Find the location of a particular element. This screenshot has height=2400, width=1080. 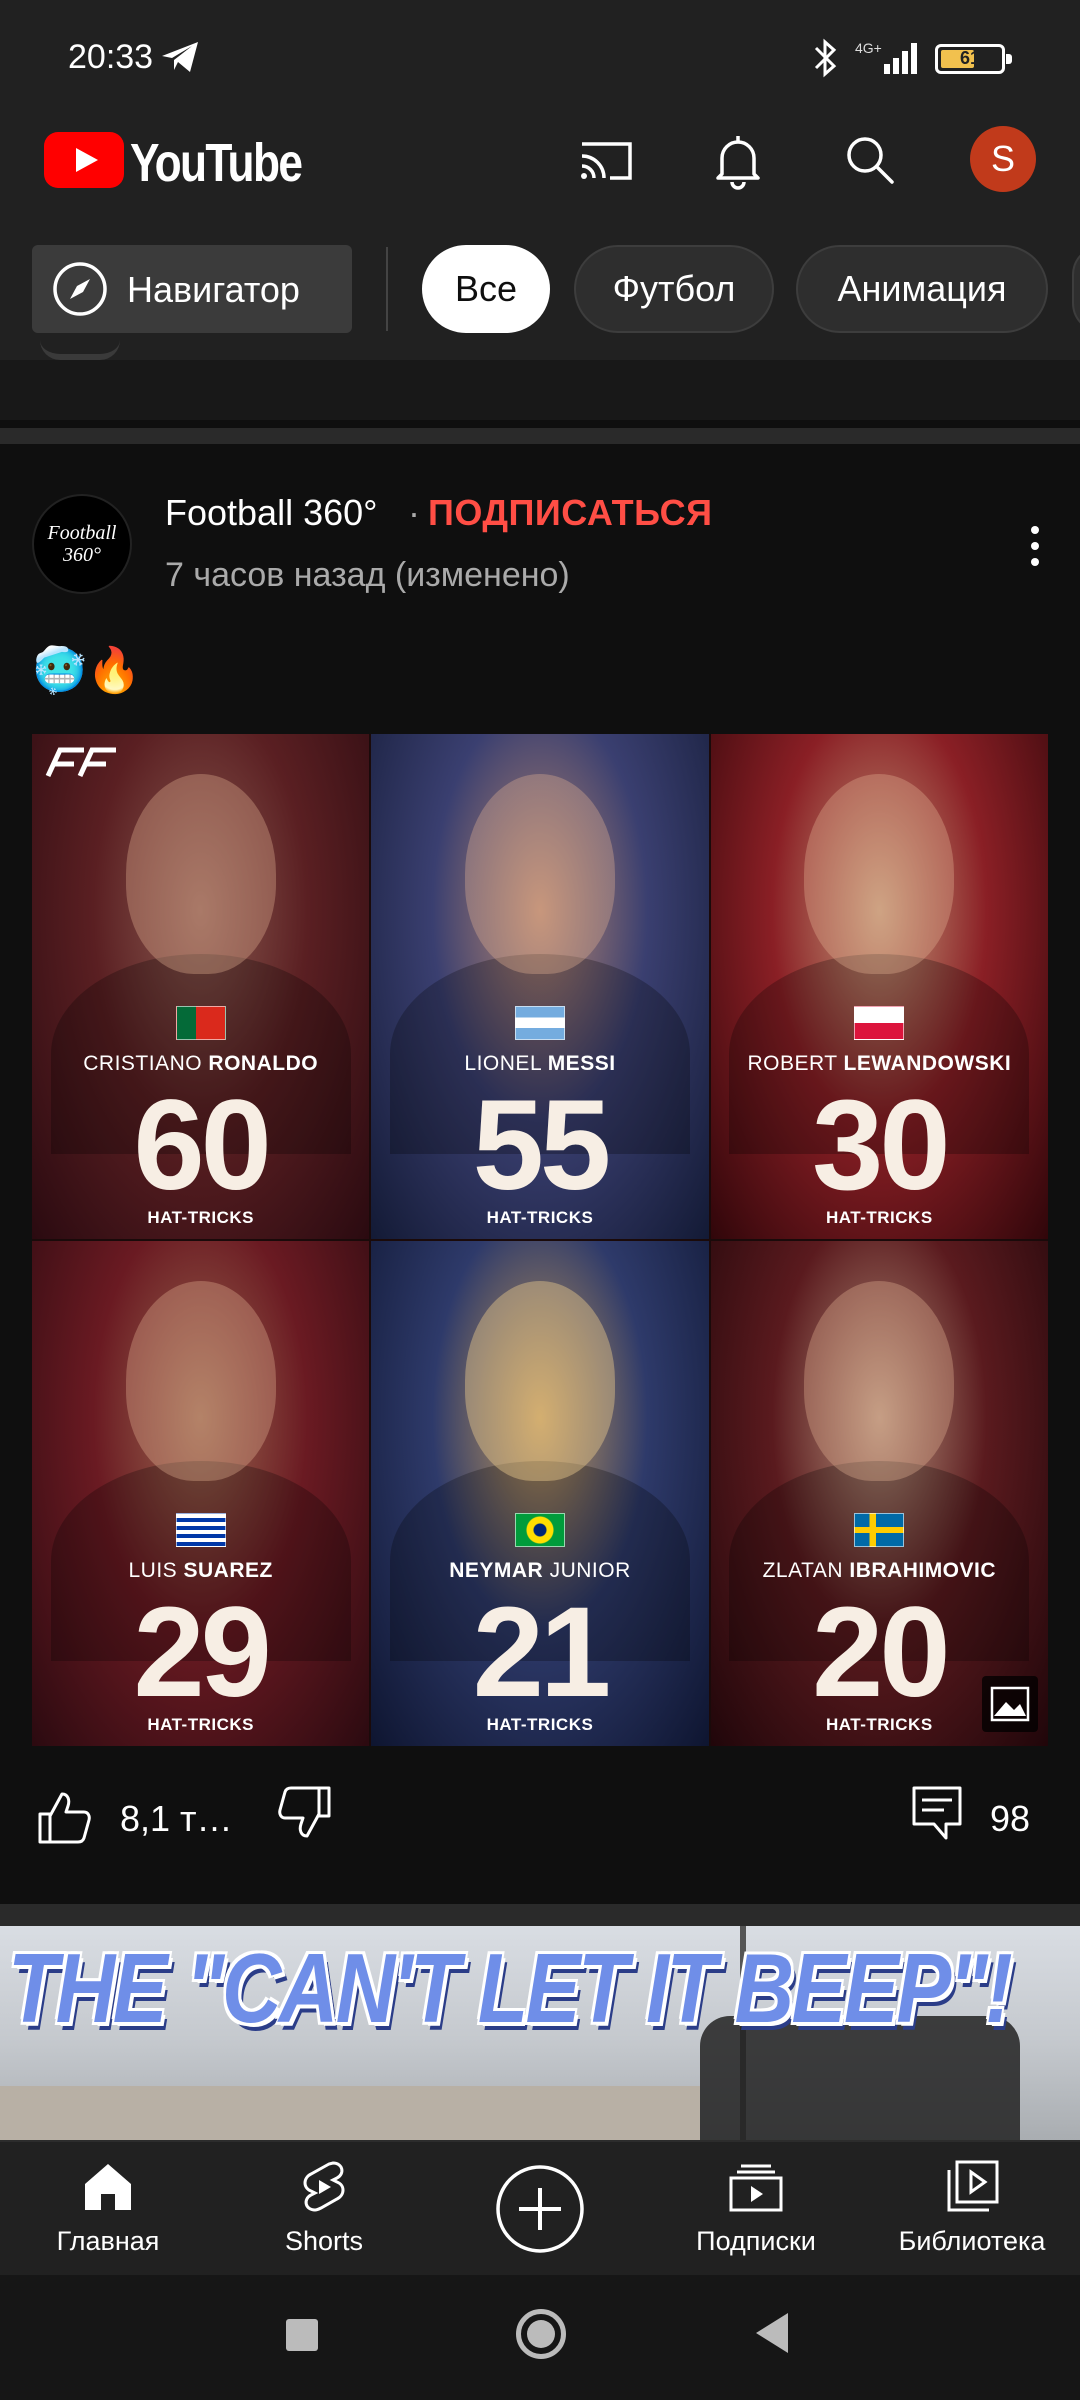

player-hat-trick-count: 30 is located at coordinates (881, 1145).